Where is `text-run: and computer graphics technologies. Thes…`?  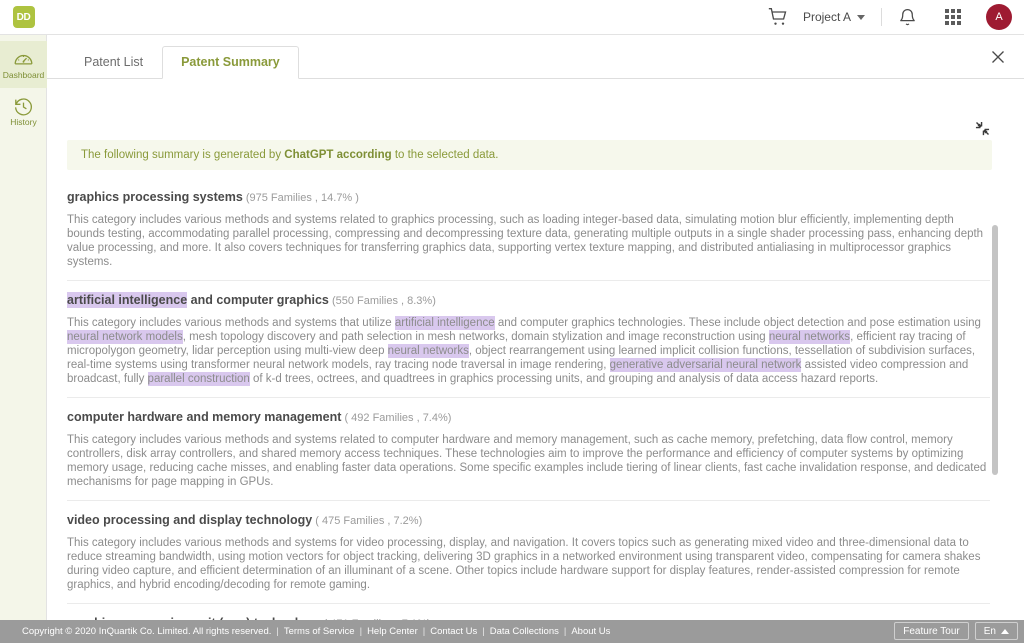
text-run: and computer graphics technologies. Thes… is located at coordinates (737, 323).